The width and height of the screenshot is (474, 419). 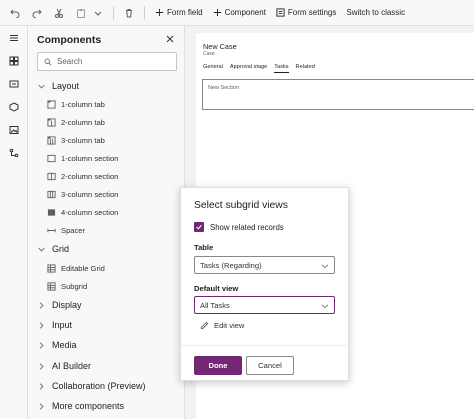 I want to click on search-icon, so click(x=48, y=61).